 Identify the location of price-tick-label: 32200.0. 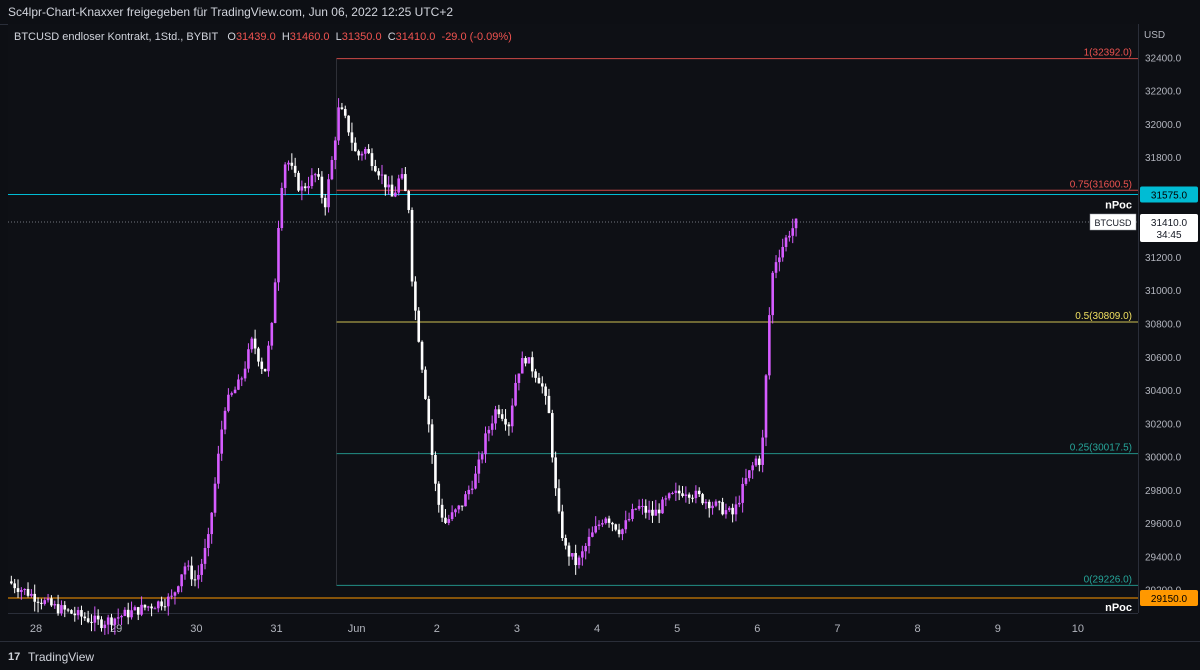
(1163, 92).